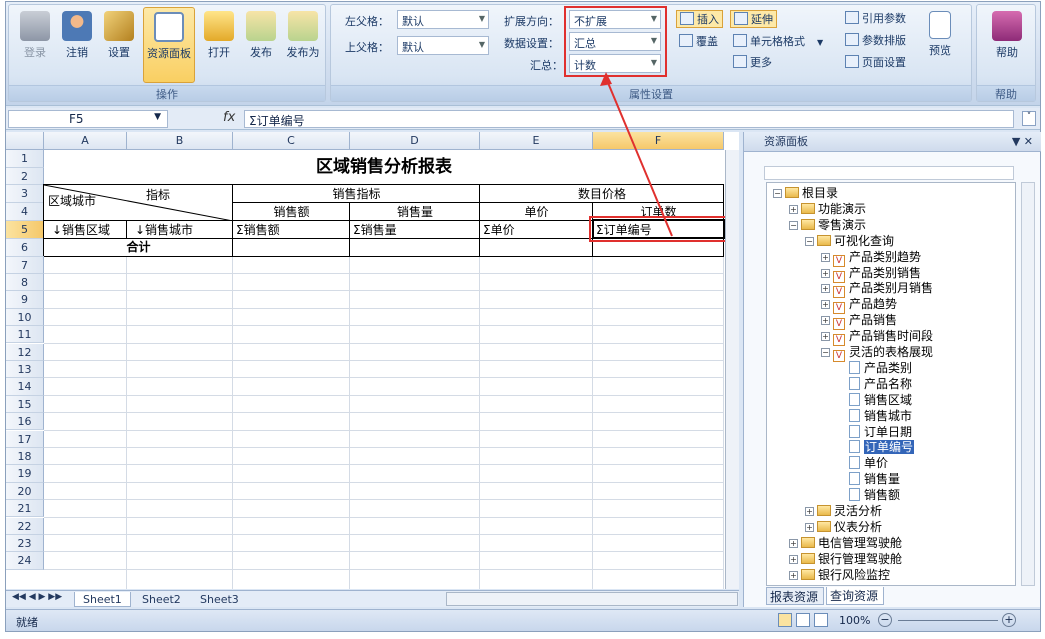 This screenshot has height=639, width=1045. Describe the element at coordinates (25, 456) in the screenshot. I see `row-header-18: 18` at that location.